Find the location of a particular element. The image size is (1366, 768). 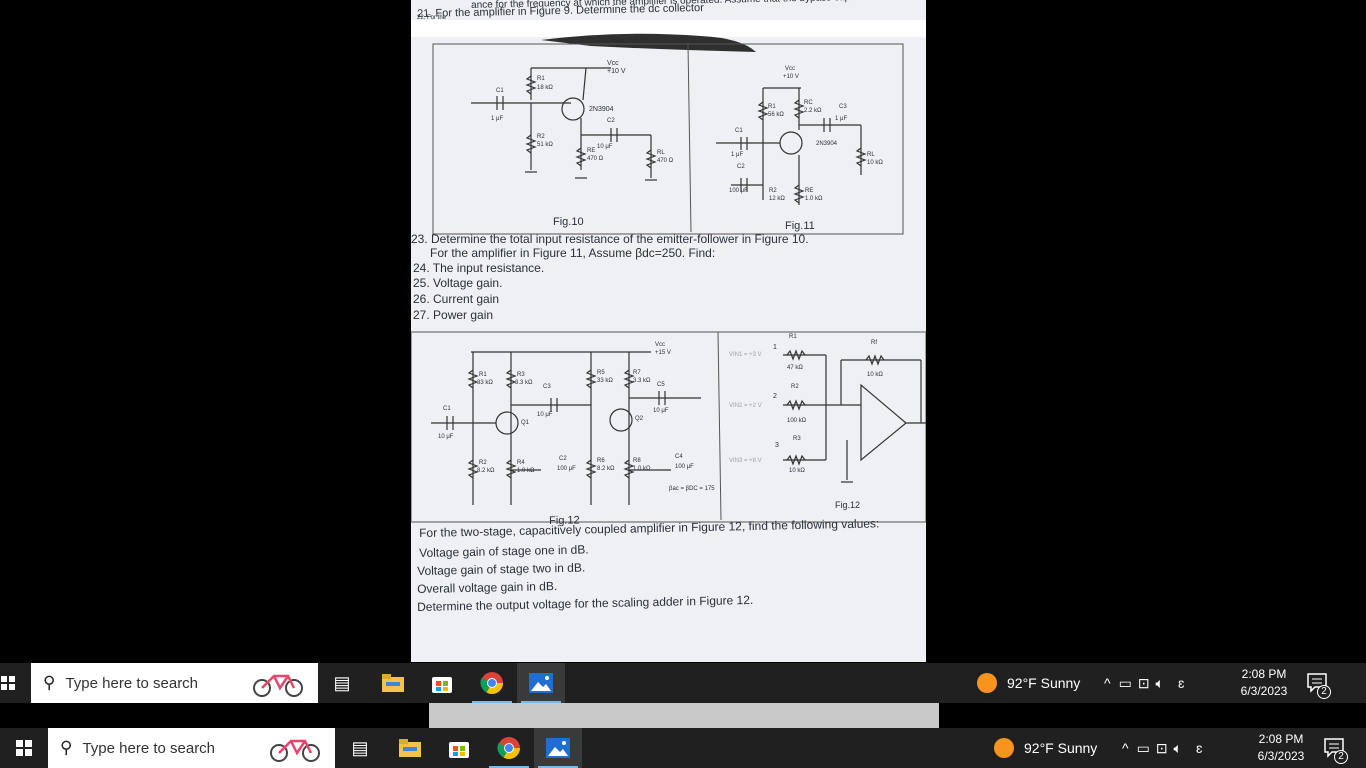

fig10-c1-value: 1 μF is located at coordinates (497, 119).